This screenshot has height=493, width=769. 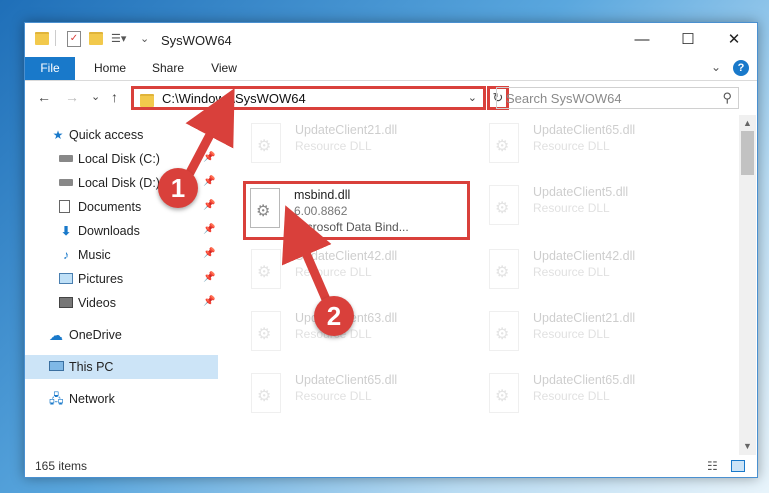 What do you see at coordinates (334, 316) in the screenshot?
I see `callout-step-2: 2` at bounding box center [334, 316].